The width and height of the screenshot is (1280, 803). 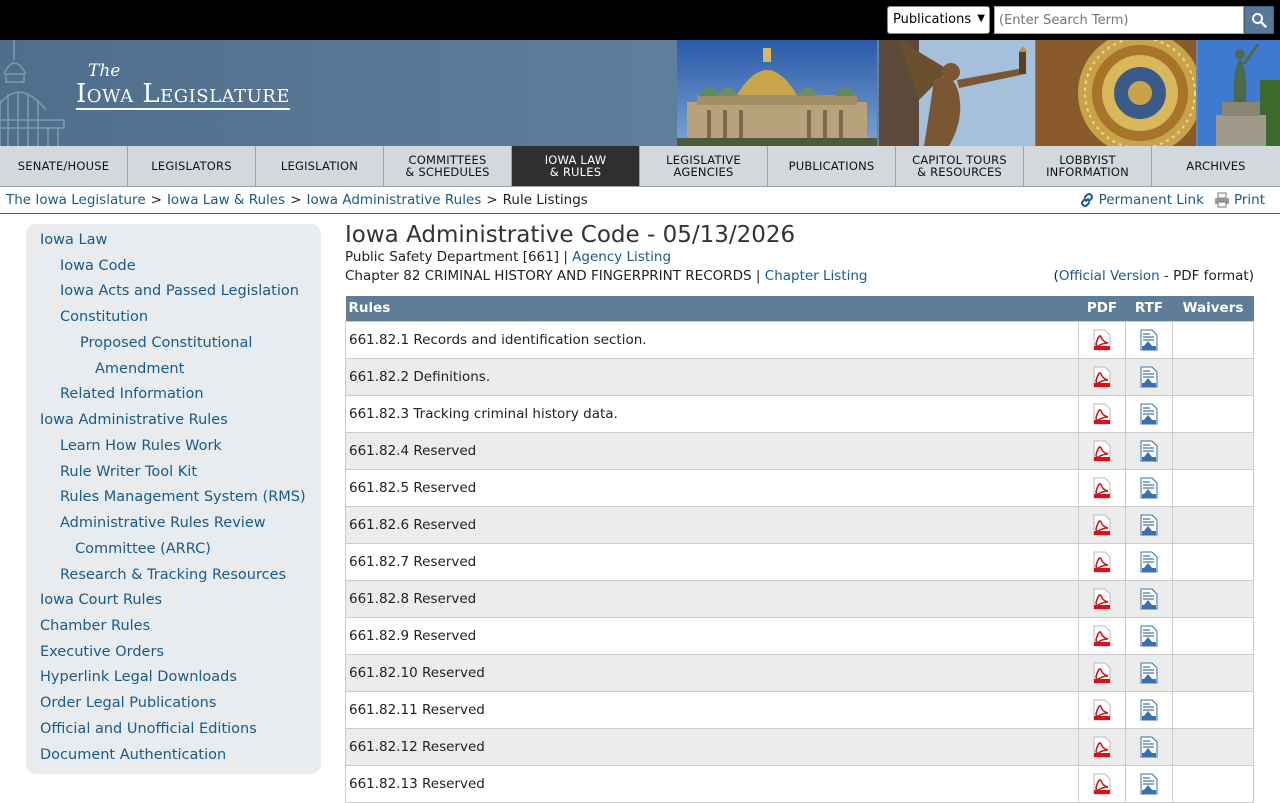 What do you see at coordinates (799, 376) in the screenshot?
I see `table-row: 661.82.2 Definitions.` at bounding box center [799, 376].